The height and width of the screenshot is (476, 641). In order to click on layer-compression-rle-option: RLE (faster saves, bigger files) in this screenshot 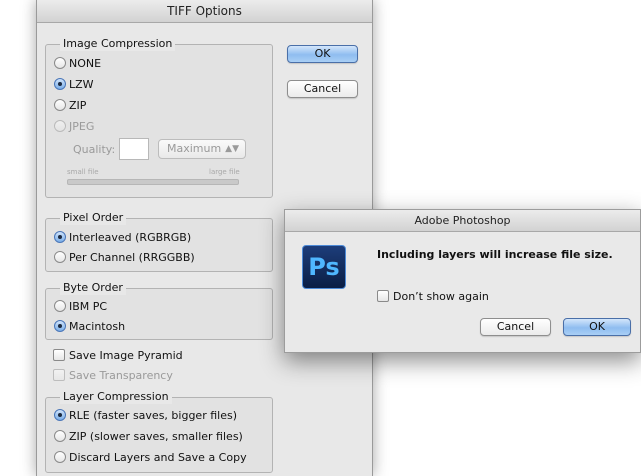, I will do `click(145, 415)`.